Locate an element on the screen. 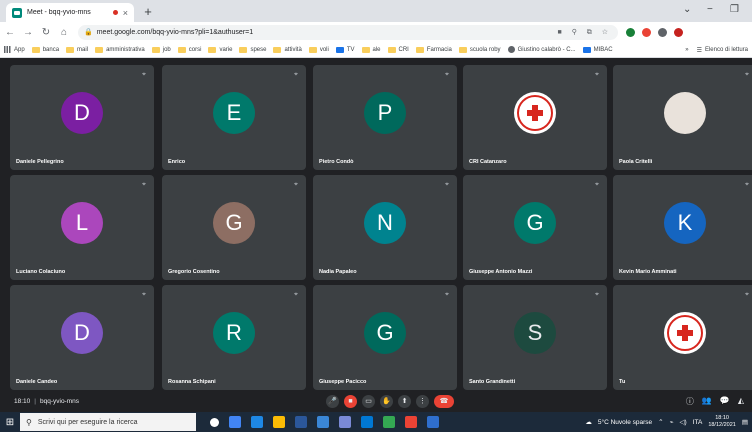  camera-off-button: ■ is located at coordinates (350, 401).